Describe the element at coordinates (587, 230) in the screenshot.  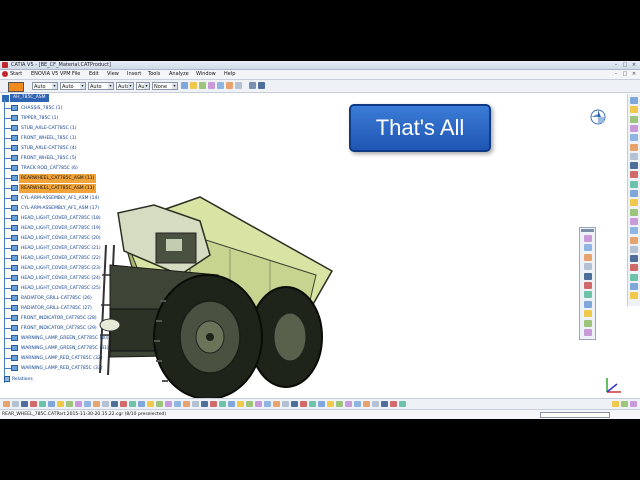
I see `toolbar-grip` at that location.